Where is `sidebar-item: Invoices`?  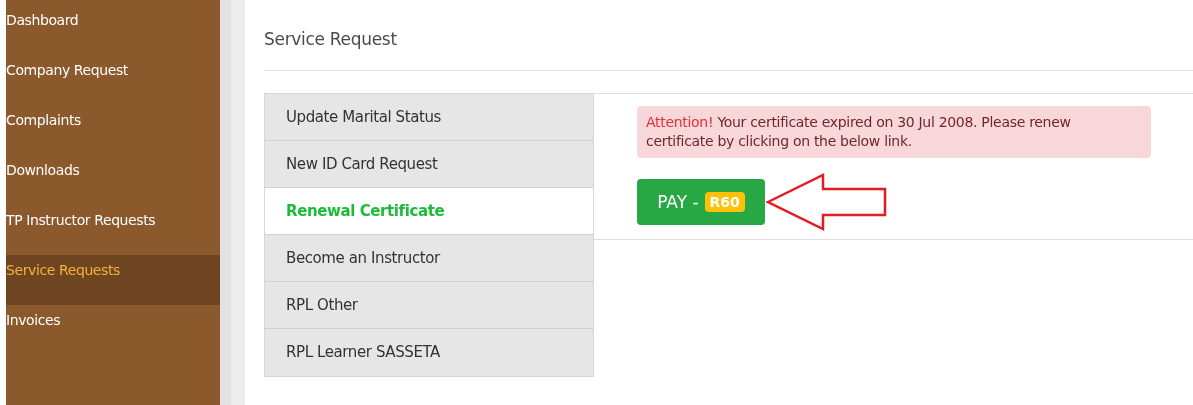
sidebar-item: Invoices is located at coordinates (113, 330).